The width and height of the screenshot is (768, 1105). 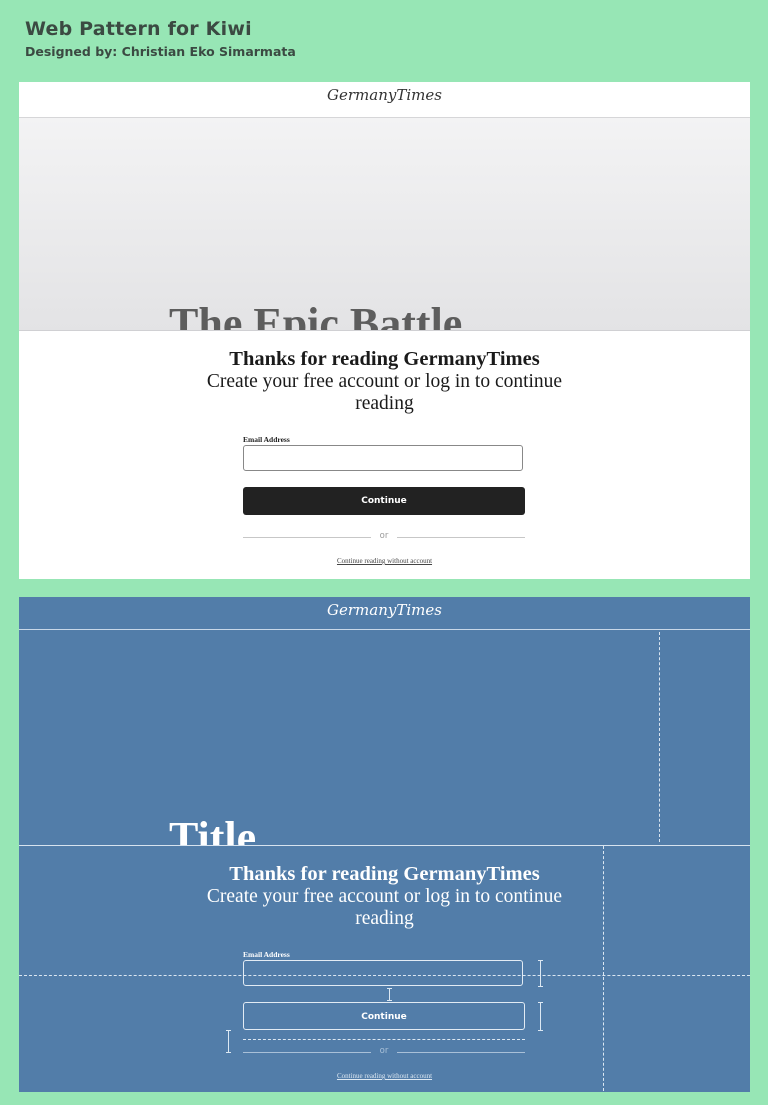 What do you see at coordinates (384, 1076) in the screenshot?
I see `blueprint-skip-link: Continue reading without account` at bounding box center [384, 1076].